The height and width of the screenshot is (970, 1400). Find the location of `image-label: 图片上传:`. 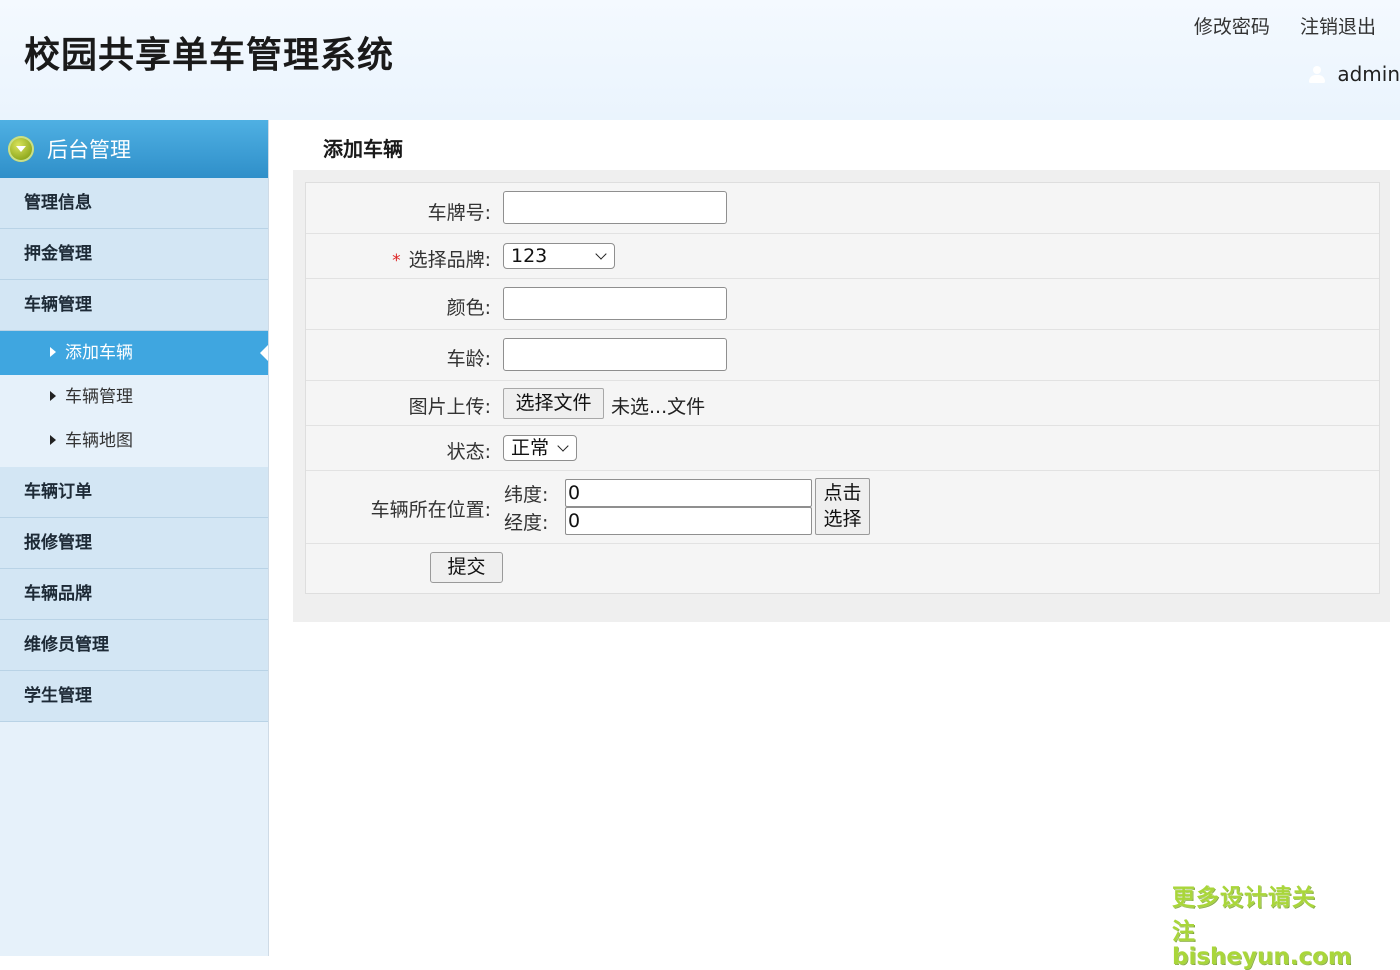

image-label: 图片上传: is located at coordinates (449, 407).